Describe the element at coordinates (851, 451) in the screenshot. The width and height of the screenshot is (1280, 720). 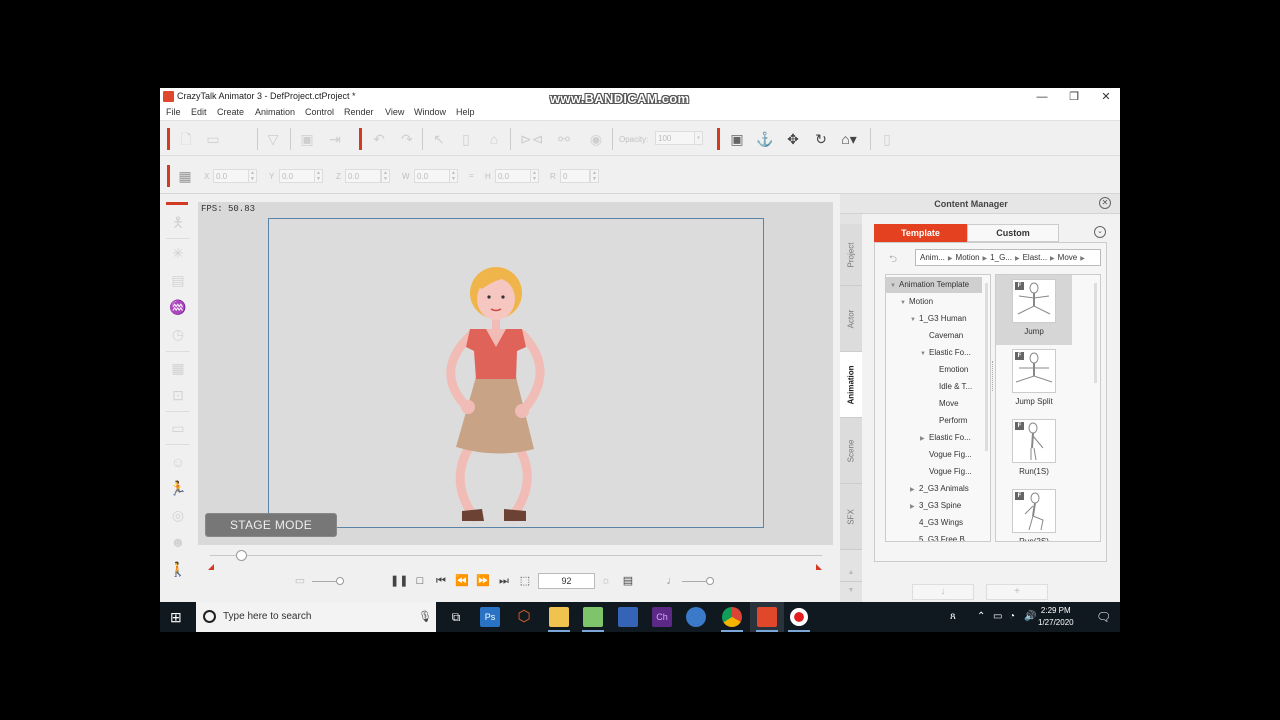
I see `side-tab-scene: Scene` at that location.